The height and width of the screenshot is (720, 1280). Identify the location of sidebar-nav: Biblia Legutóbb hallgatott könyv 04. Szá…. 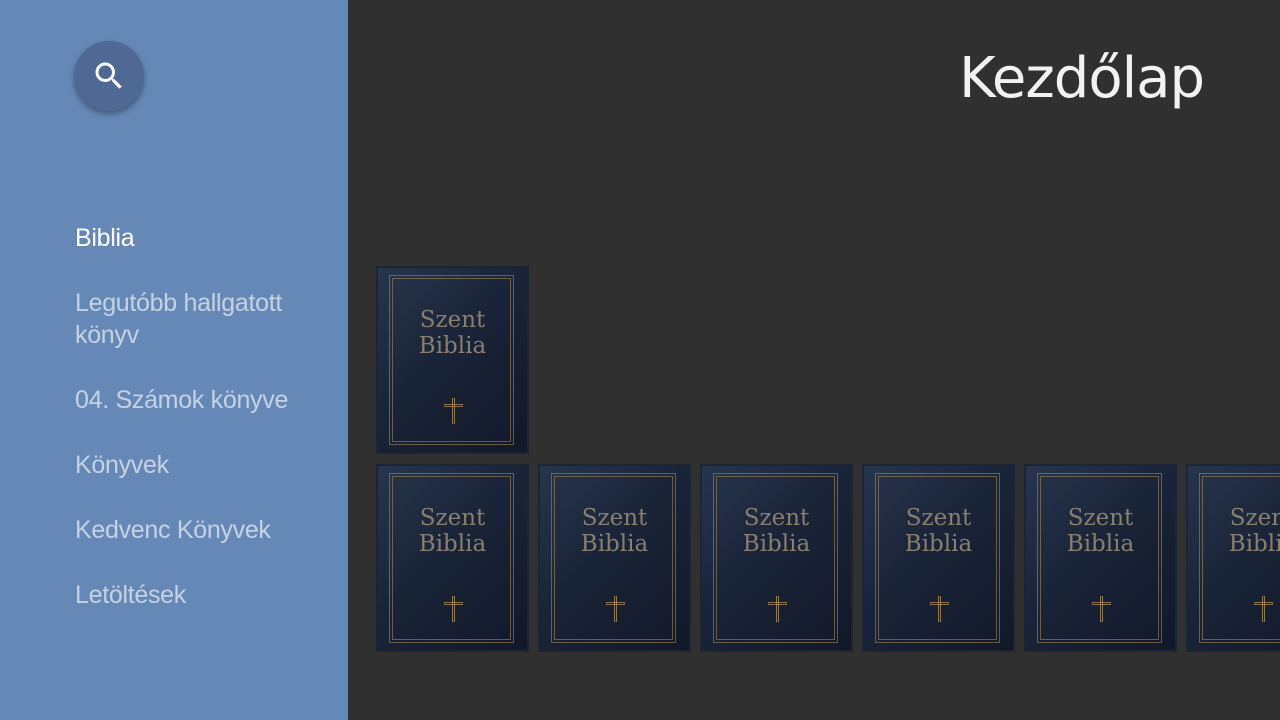
(205, 433).